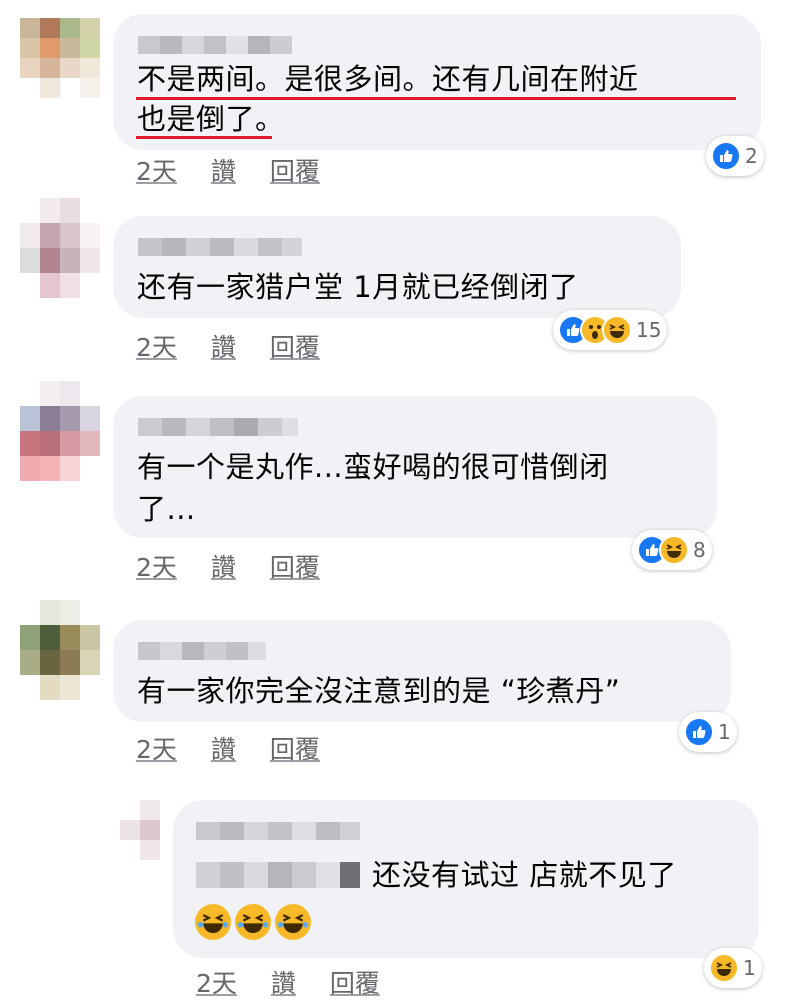 This screenshot has height=1003, width=800. What do you see at coordinates (211, 119) in the screenshot?
I see `comment-text: 也是倒了。` at bounding box center [211, 119].